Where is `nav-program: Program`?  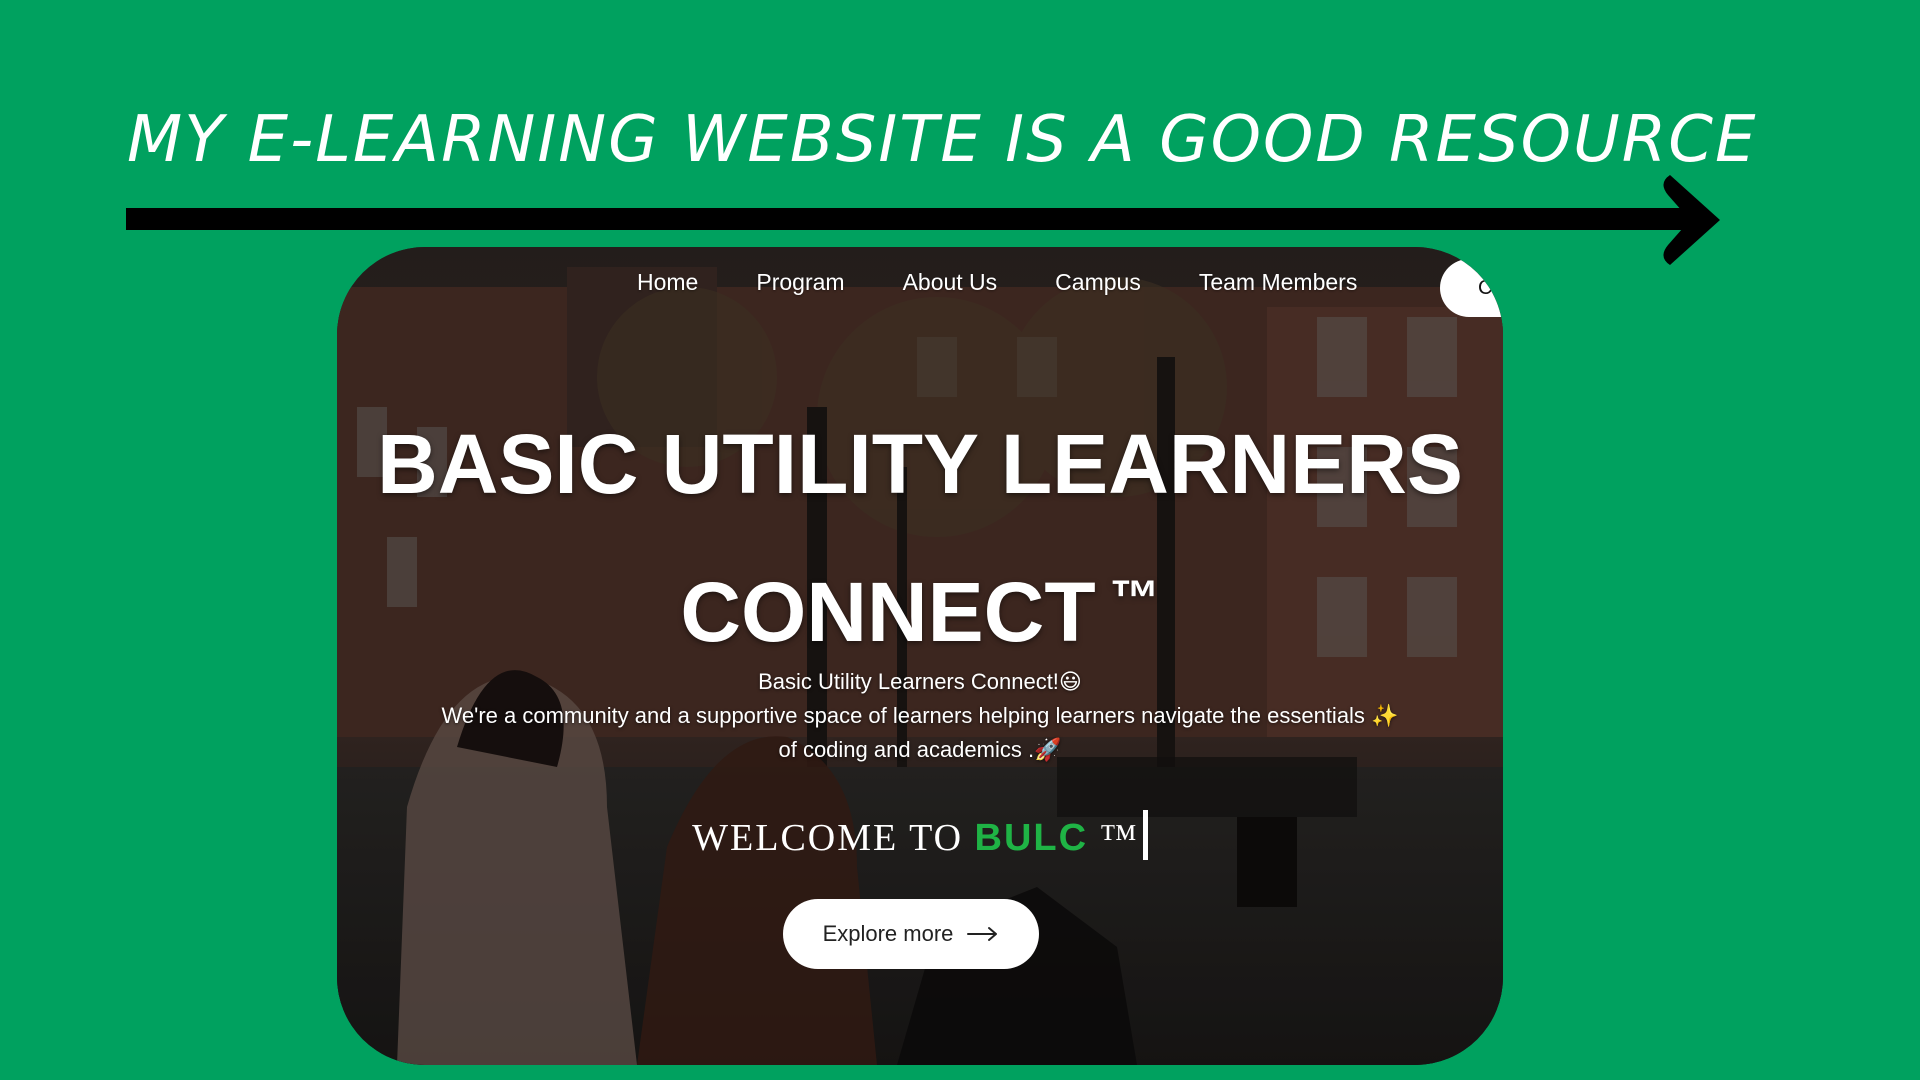
nav-program: Program is located at coordinates (800, 282).